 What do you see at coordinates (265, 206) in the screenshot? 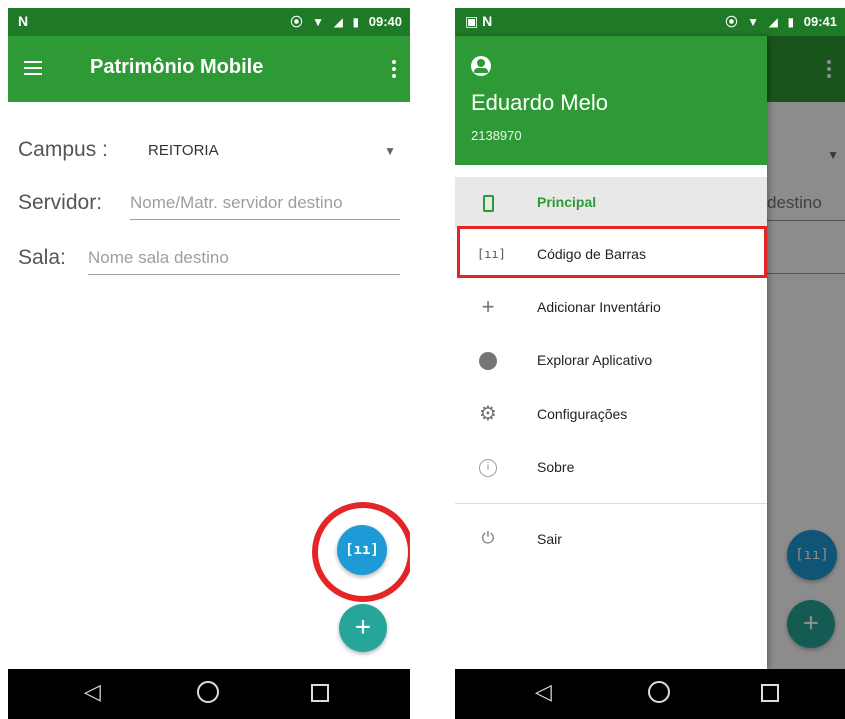
I see `servidor-input: Nome/Matr. servidor destino` at bounding box center [265, 206].